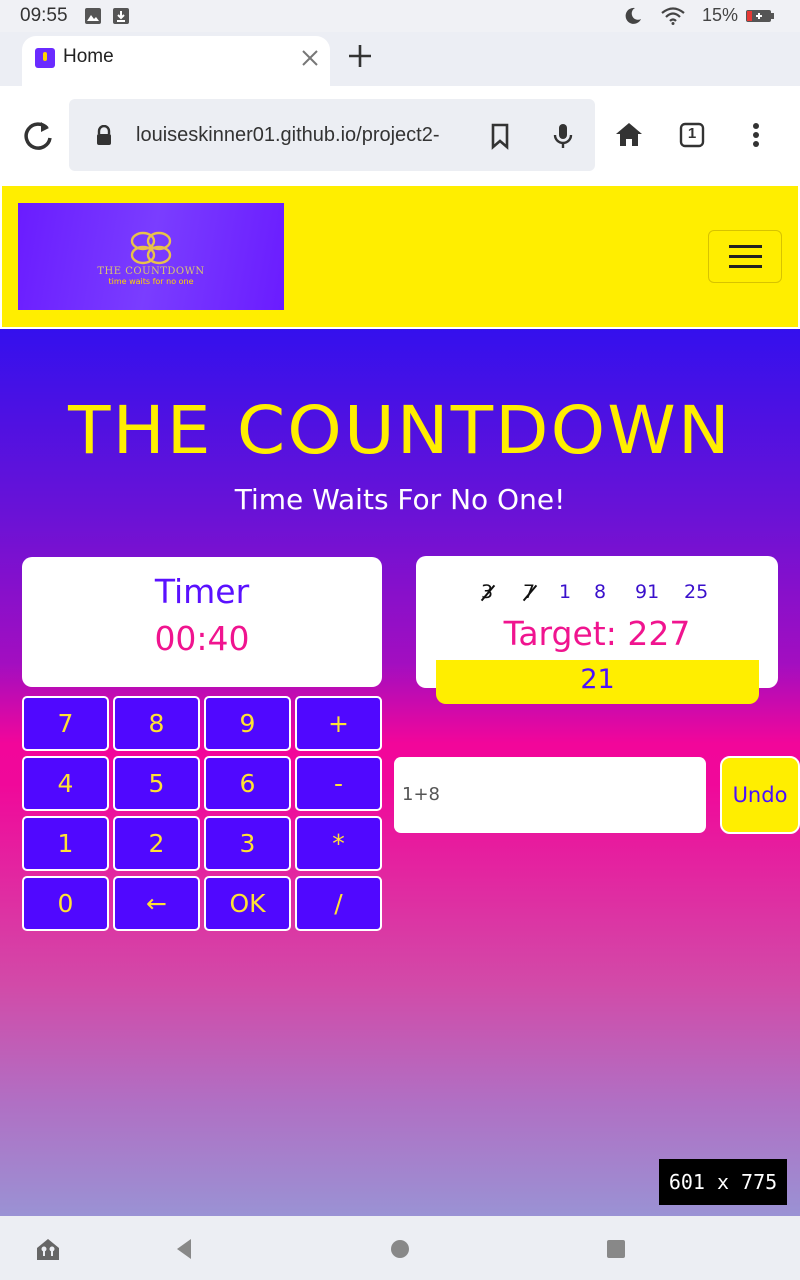 This screenshot has width=800, height=1280. I want to click on key-minus: -, so click(338, 783).